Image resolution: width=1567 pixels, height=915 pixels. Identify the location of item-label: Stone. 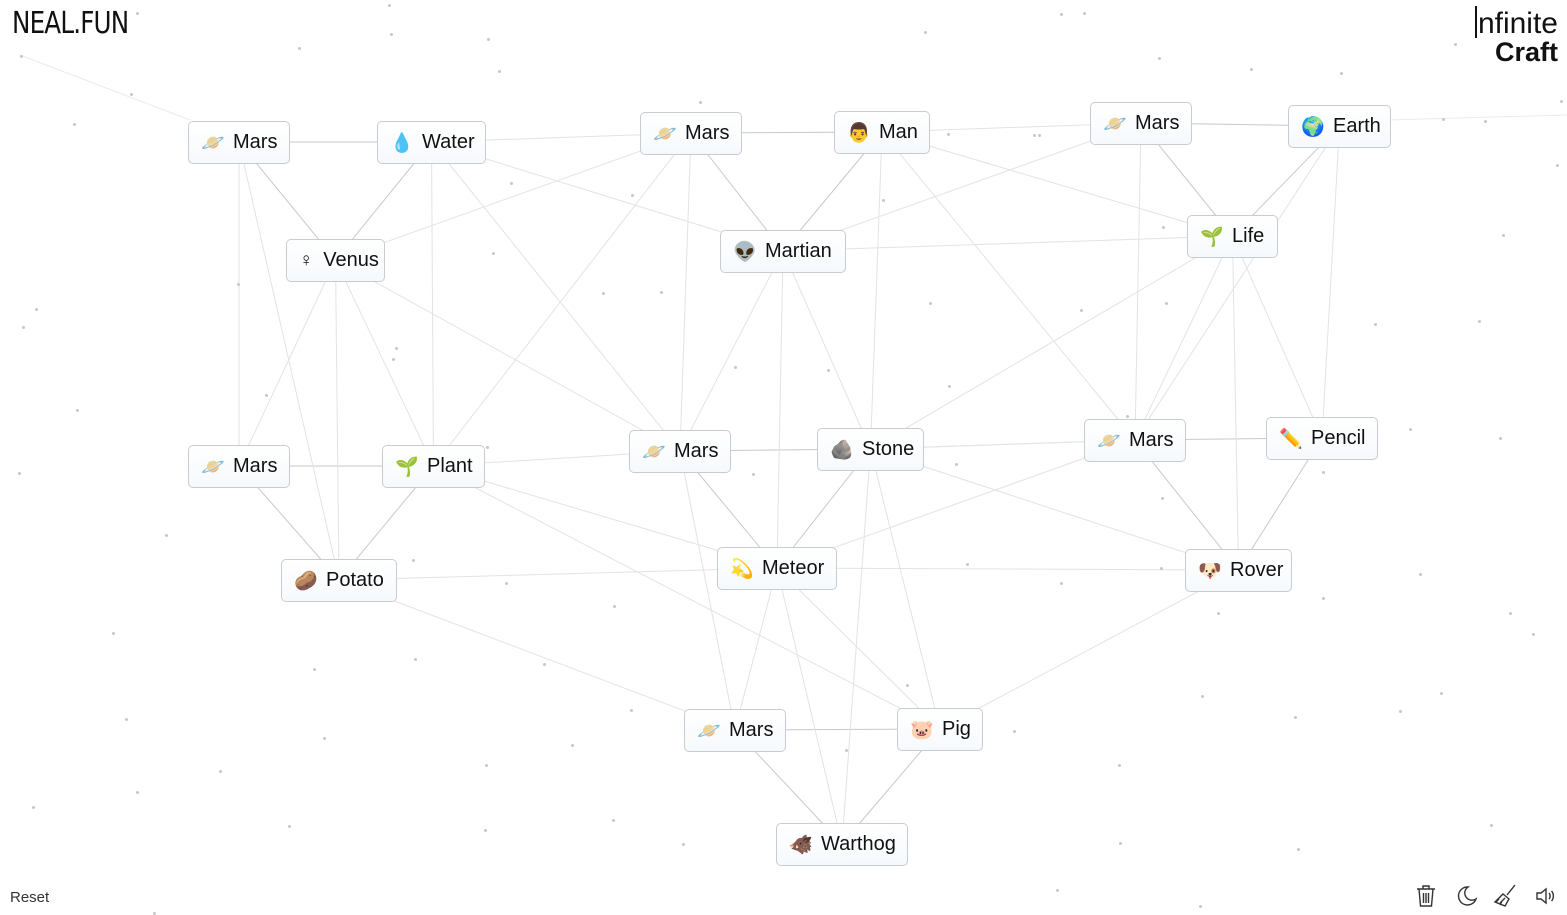
(888, 449).